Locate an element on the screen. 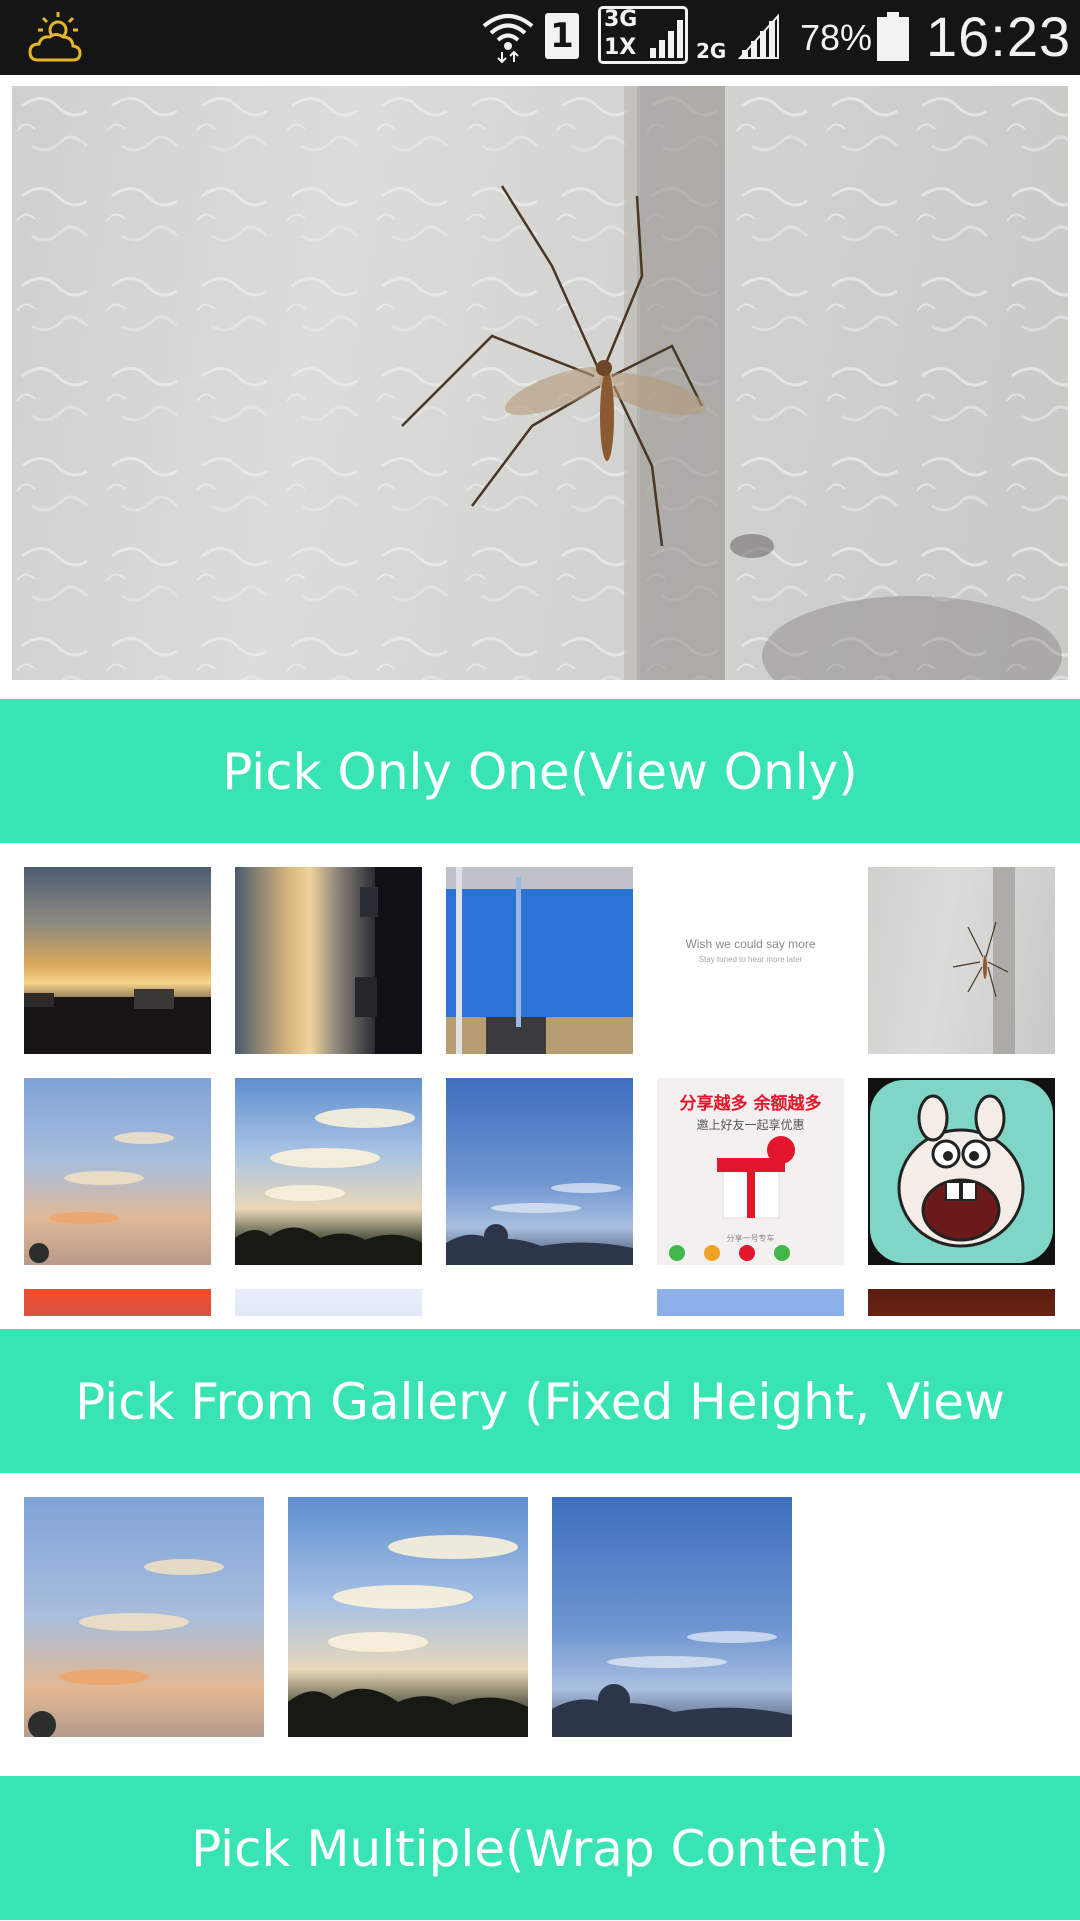  pick-only-one-button: Pick Only One(View Only) is located at coordinates (540, 771).